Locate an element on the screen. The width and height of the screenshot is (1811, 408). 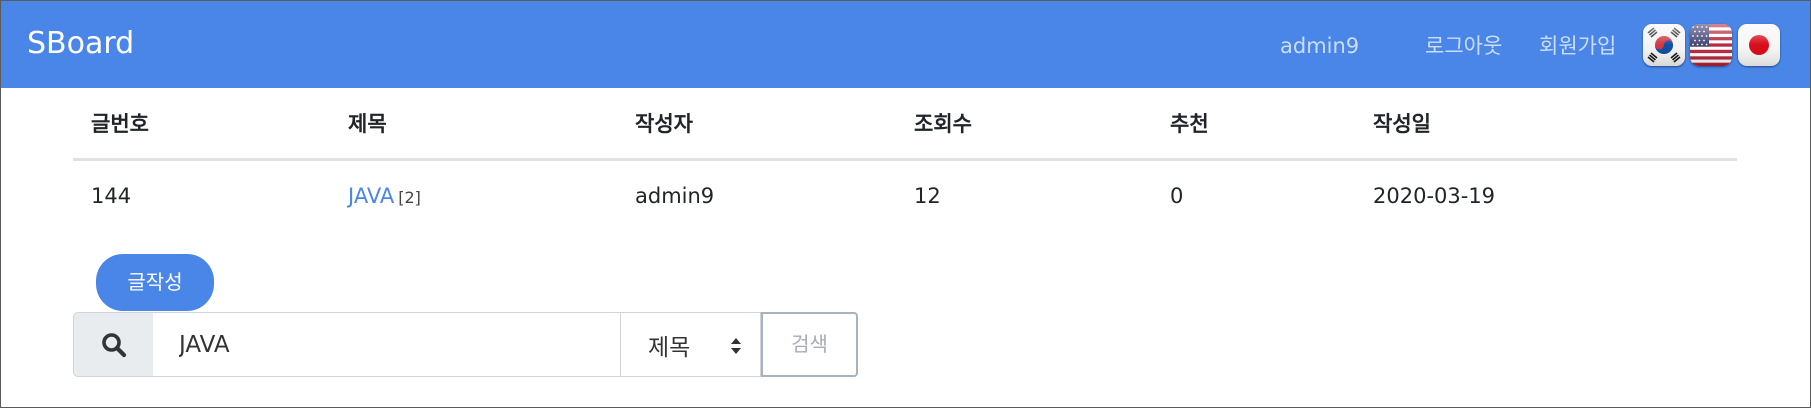
cell-recommend: 0 is located at coordinates (1177, 196).